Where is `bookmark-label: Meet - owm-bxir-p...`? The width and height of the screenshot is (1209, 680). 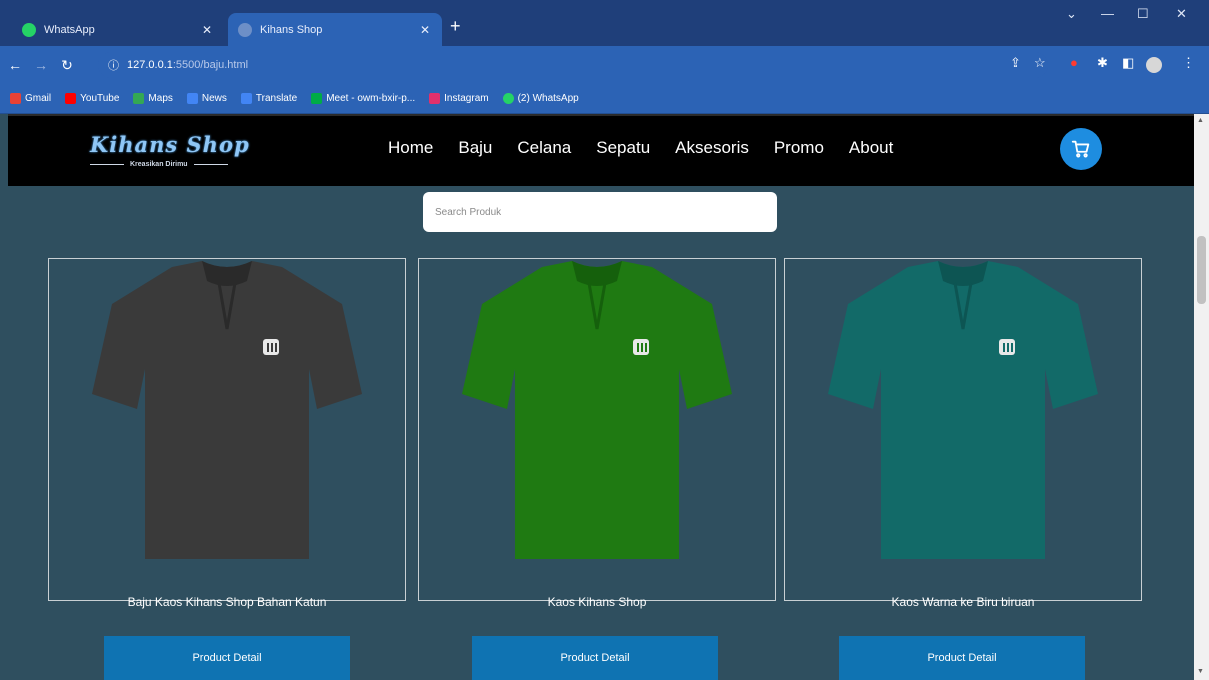 bookmark-label: Meet - owm-bxir-p... is located at coordinates (371, 98).